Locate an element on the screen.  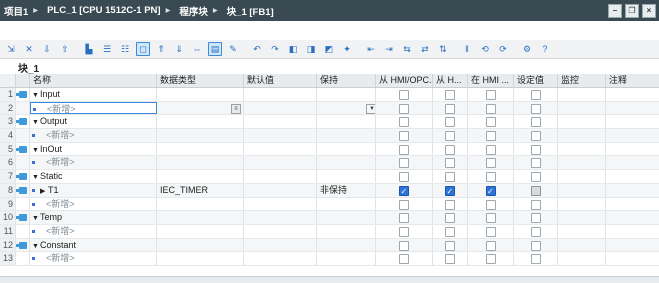
header-monitor: 监控 is located at coordinates (582, 80).